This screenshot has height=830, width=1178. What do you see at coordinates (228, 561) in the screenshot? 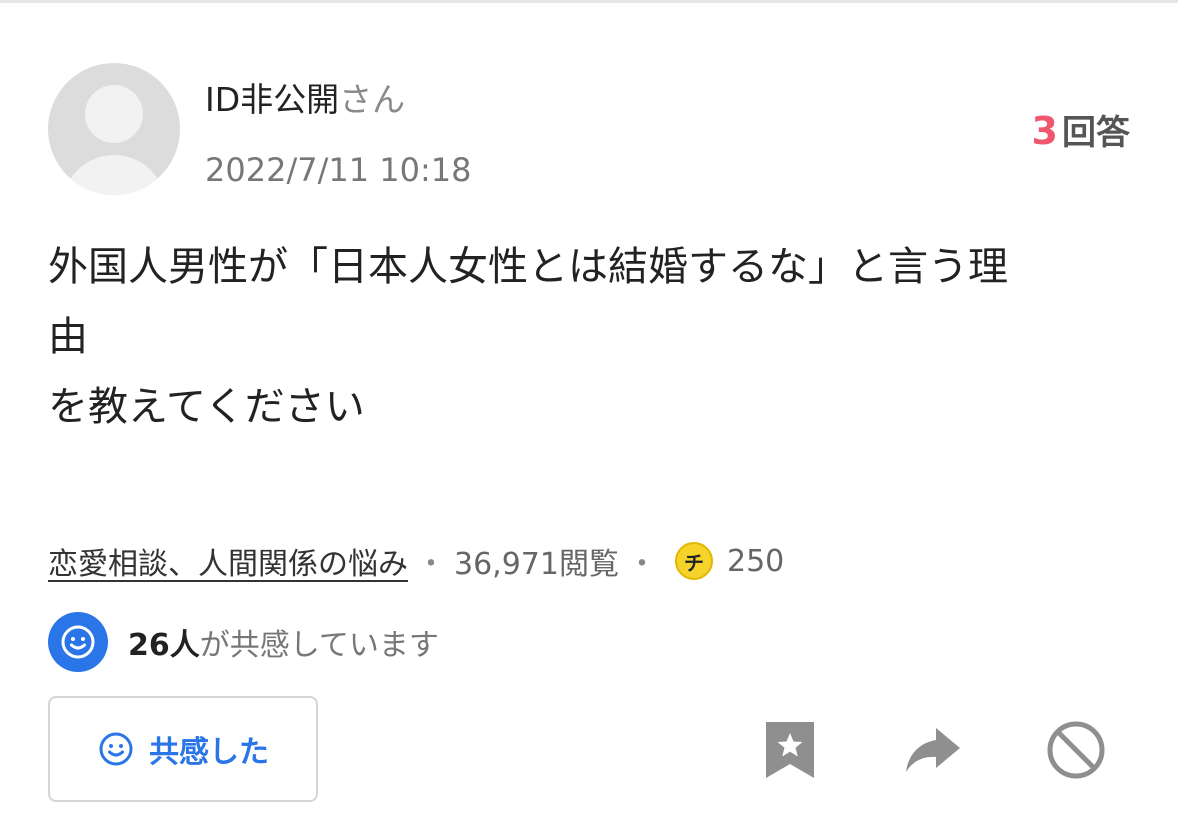
I see `category-link: 恋愛相談、人間関係の悩み` at bounding box center [228, 561].